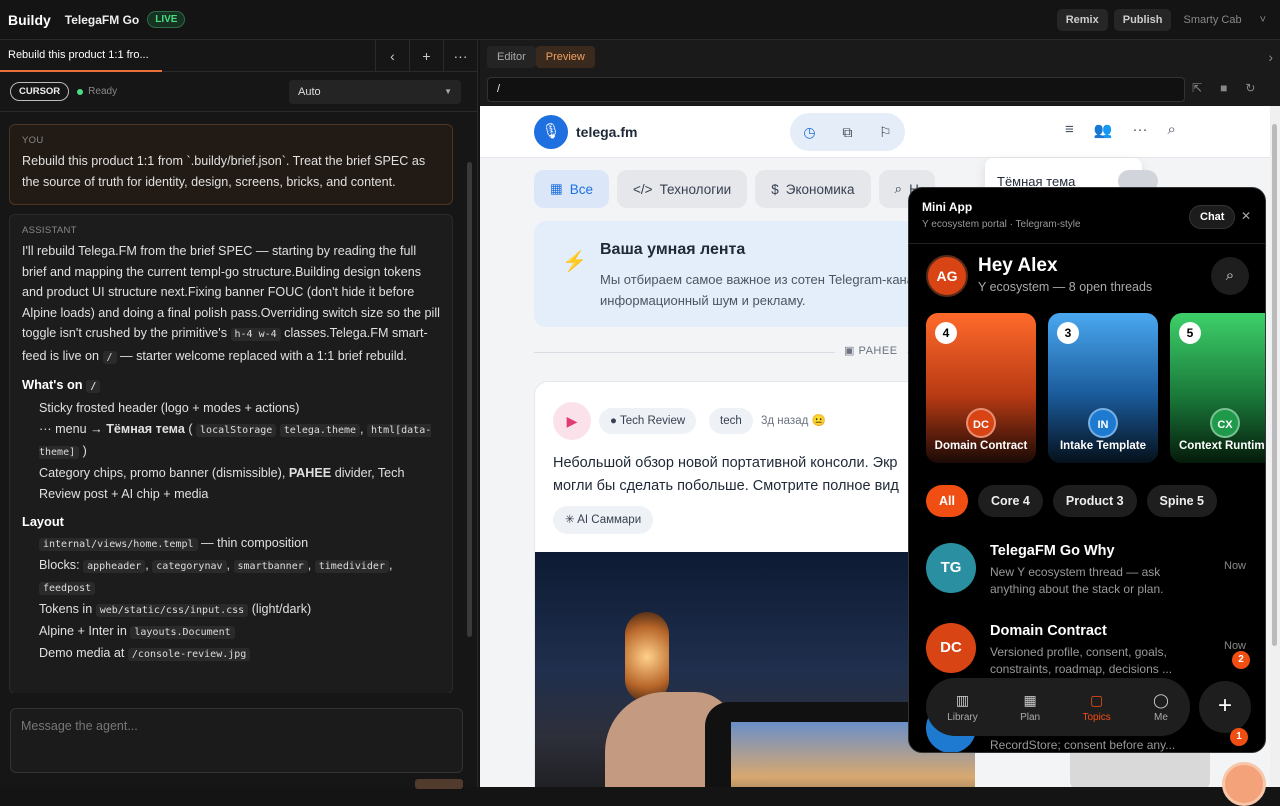 This screenshot has height=806, width=1280. Describe the element at coordinates (871, 350) in the screenshot. I see `time-divider-label: ▣ РАНЕЕ` at that location.